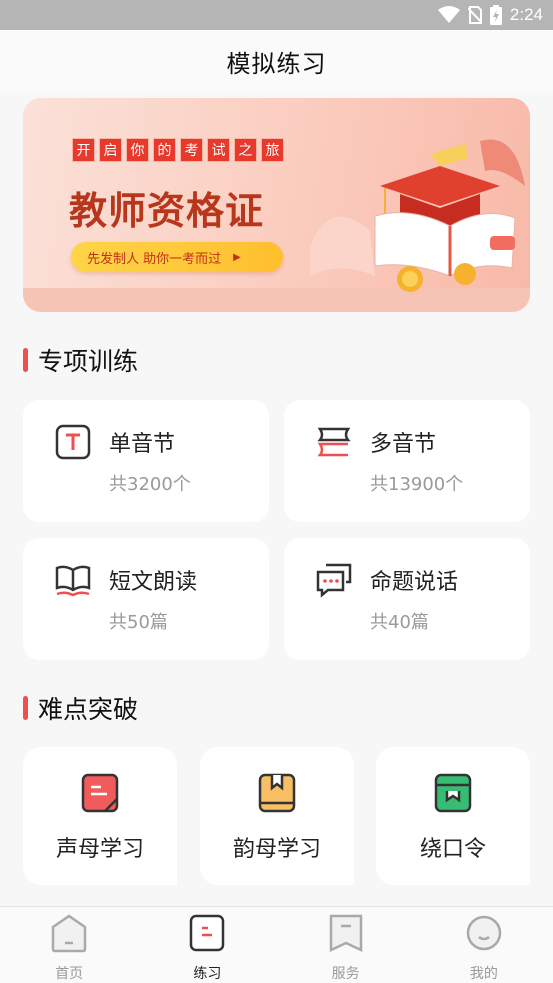 The image size is (553, 983). I want to click on card-count: 共50篇, so click(138, 622).